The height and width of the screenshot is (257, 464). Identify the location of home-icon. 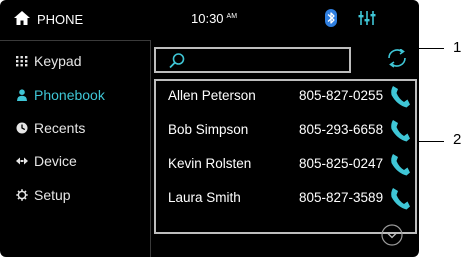
(22, 18).